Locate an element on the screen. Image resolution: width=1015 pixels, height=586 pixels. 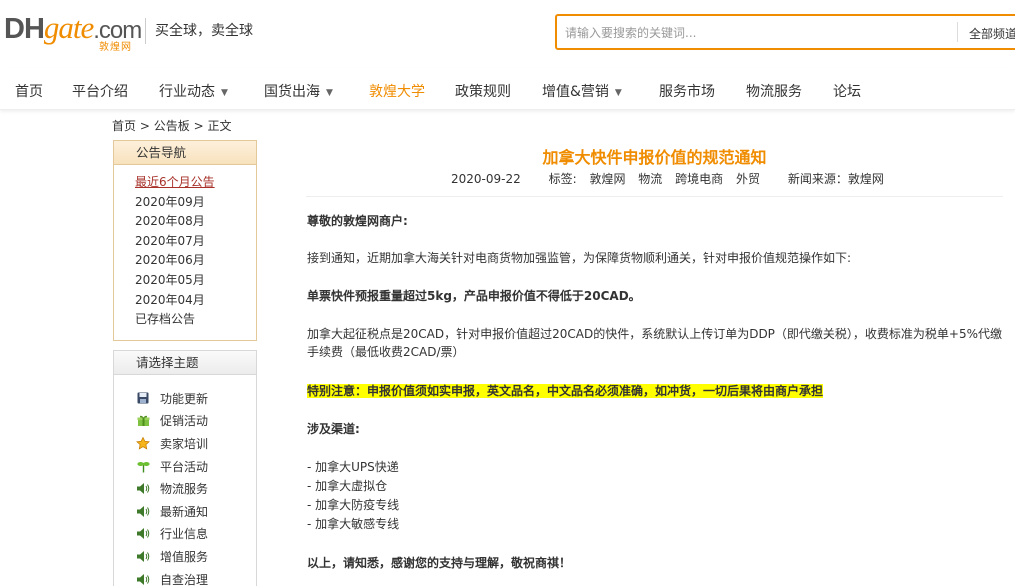
article-paragraph-bold: 单票快件预报重量超过5kg，产品申报价值不得低于20CAD。 is located at coordinates (474, 296).